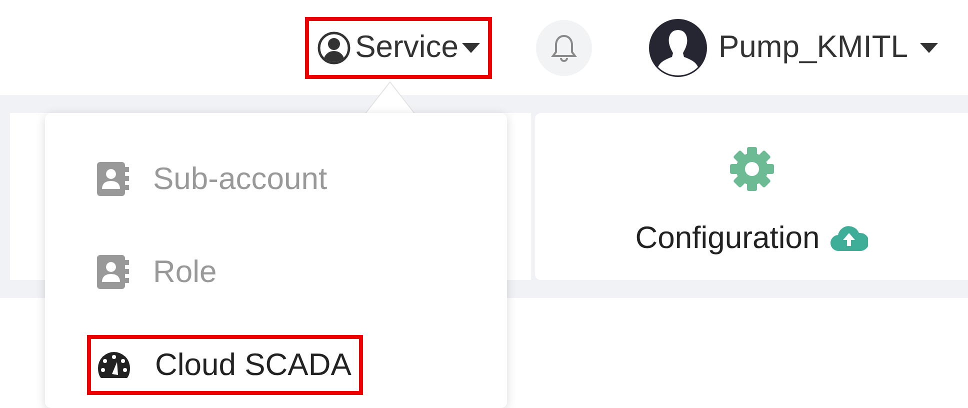 Image resolution: width=968 pixels, height=408 pixels. I want to click on card-title: Configuration, so click(727, 238).